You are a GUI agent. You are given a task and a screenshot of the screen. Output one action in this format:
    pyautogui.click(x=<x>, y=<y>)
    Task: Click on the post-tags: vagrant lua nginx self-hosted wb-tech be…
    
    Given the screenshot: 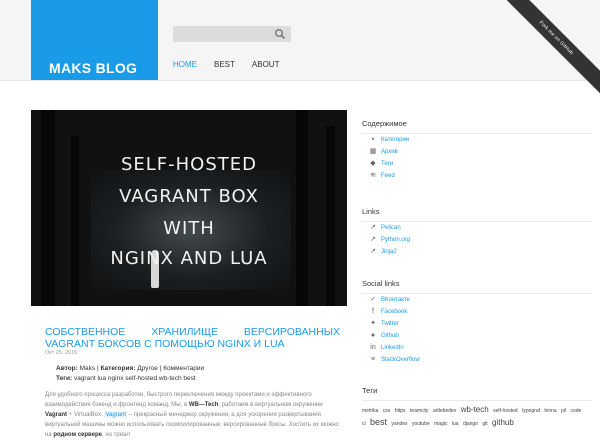 What is the action you would take?
    pyautogui.click(x=135, y=378)
    